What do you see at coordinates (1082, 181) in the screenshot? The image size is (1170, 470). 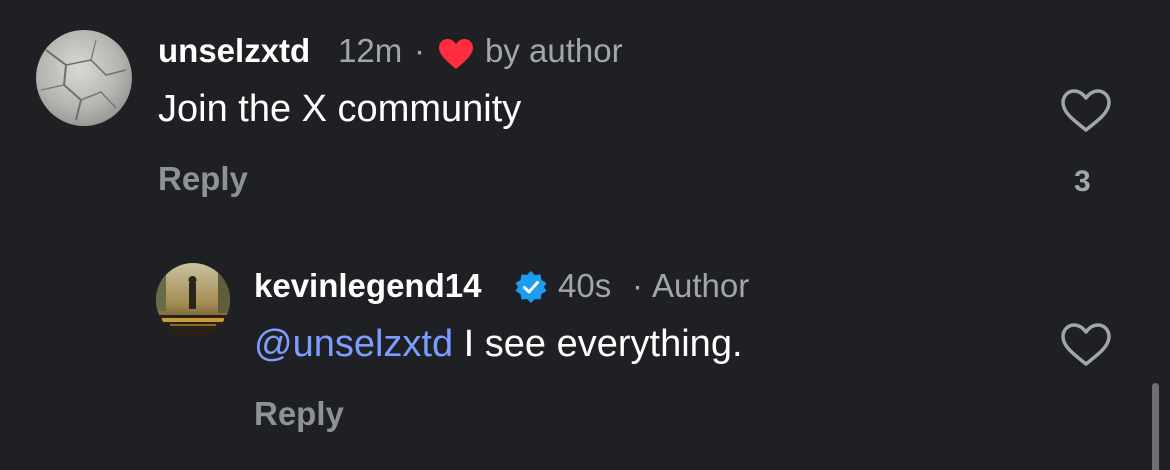 I see `like-count: 3` at bounding box center [1082, 181].